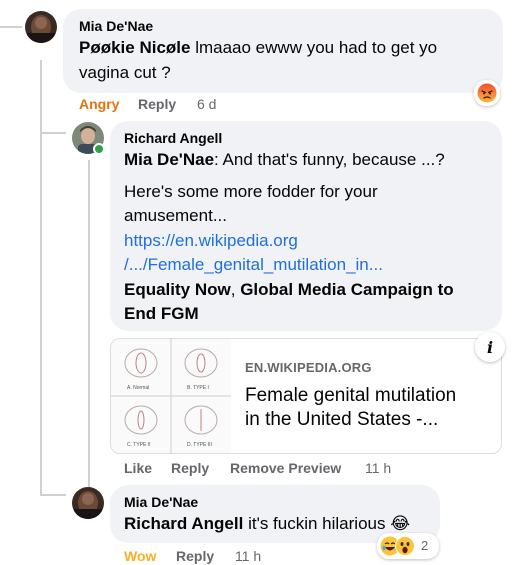 The width and height of the screenshot is (525, 565). I want to click on comment-text-part: : And that's funny, because ...?, so click(329, 159).